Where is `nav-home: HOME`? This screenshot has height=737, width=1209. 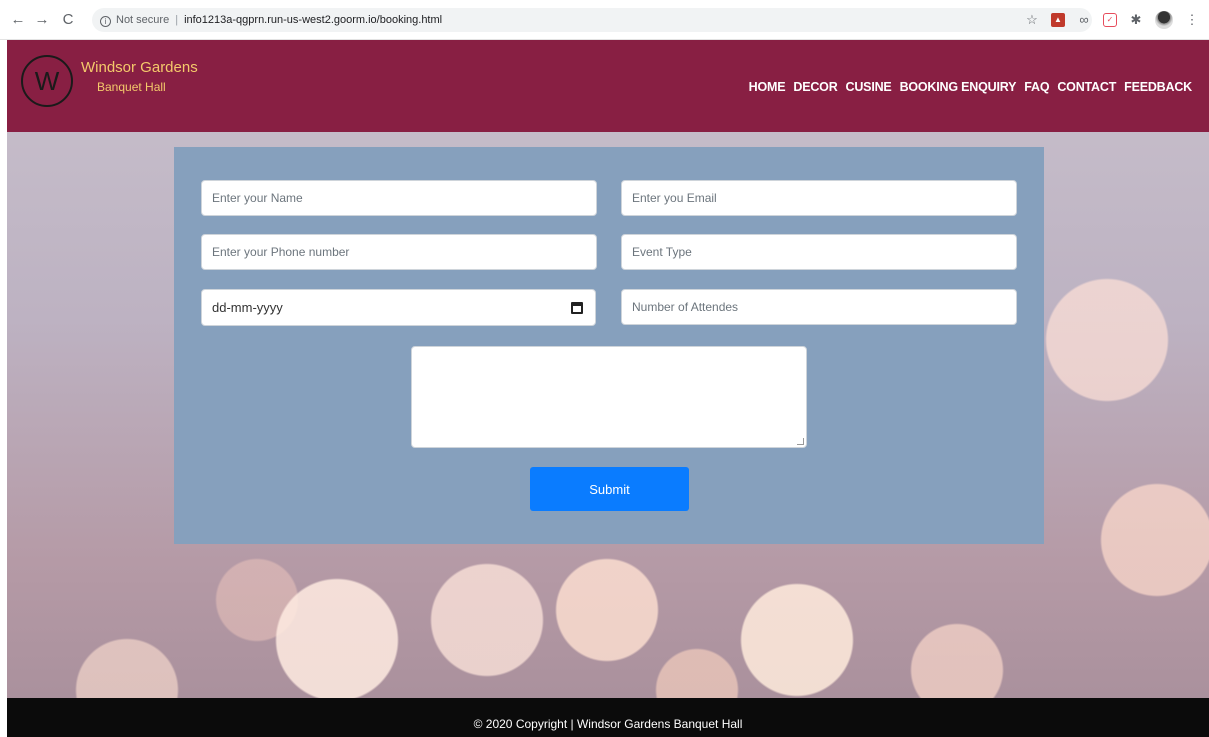
nav-home: HOME is located at coordinates (767, 87).